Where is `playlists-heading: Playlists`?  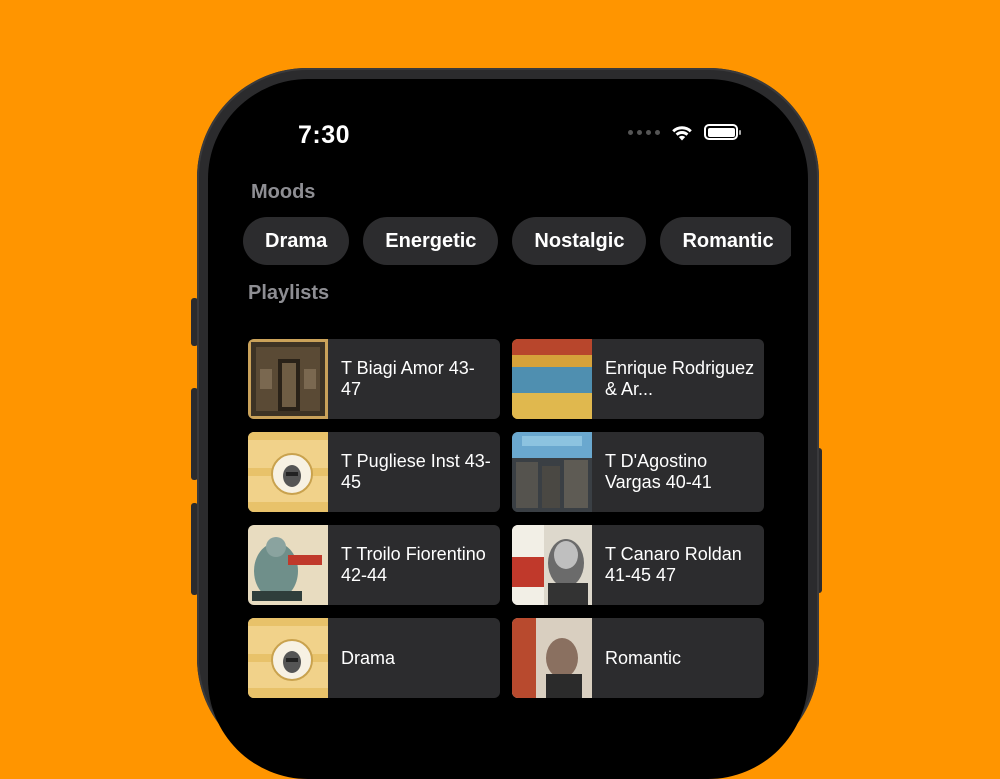
playlists-heading: Playlists is located at coordinates (289, 293).